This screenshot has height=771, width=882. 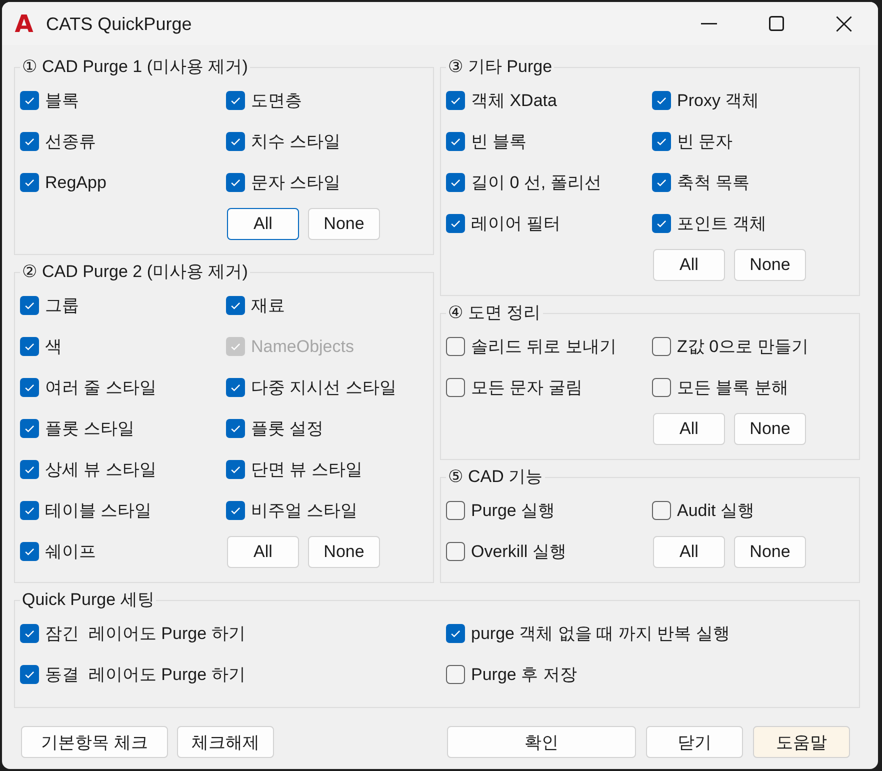 I want to click on checkbox-label: purge 객체 없을 때 까지 반복 실행, so click(x=600, y=633).